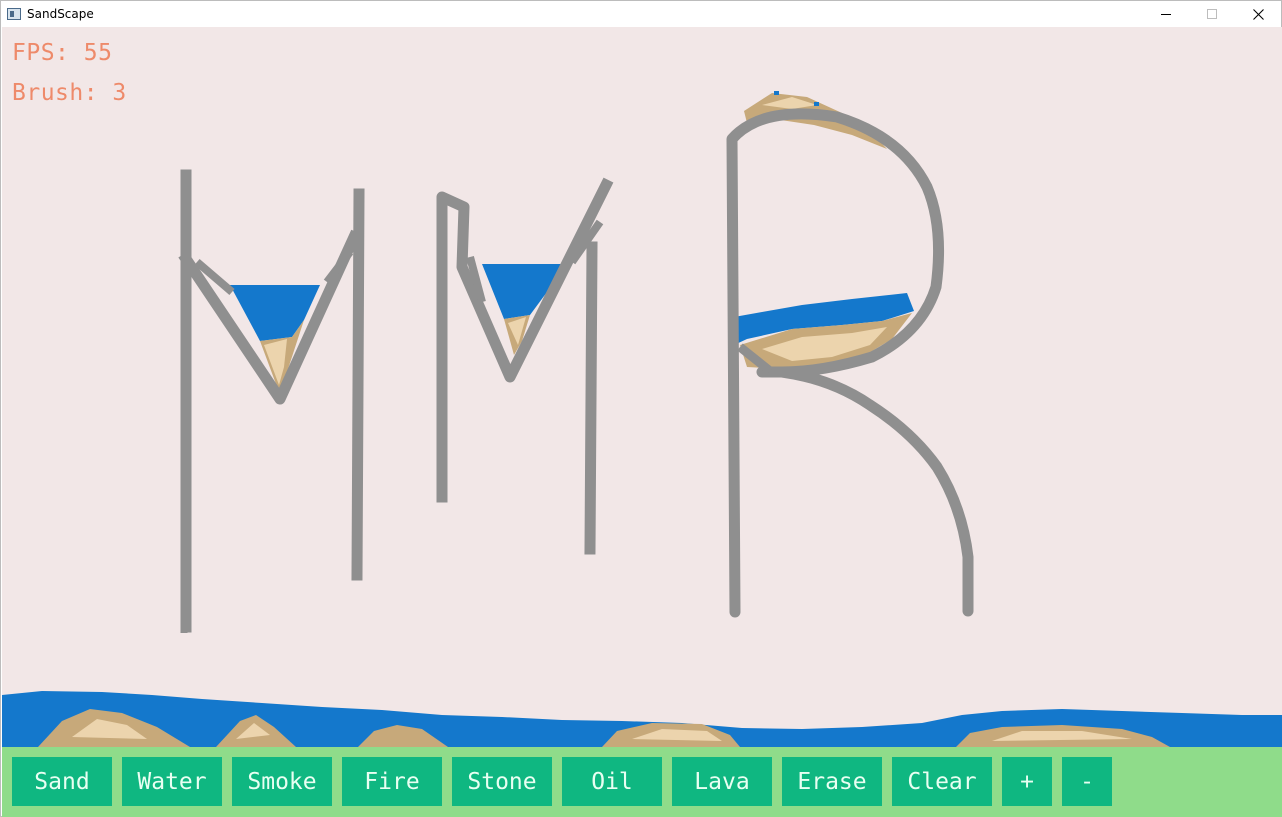  I want to click on maximize-button, so click(1212, 14).